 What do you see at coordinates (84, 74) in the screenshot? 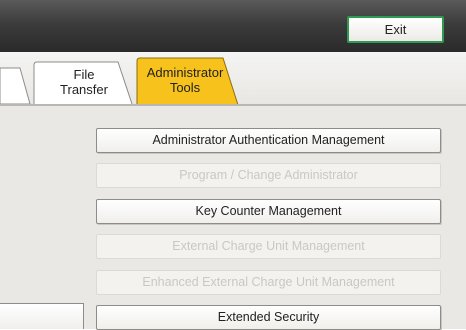
I see `tab-file-transfer-line1: File` at bounding box center [84, 74].